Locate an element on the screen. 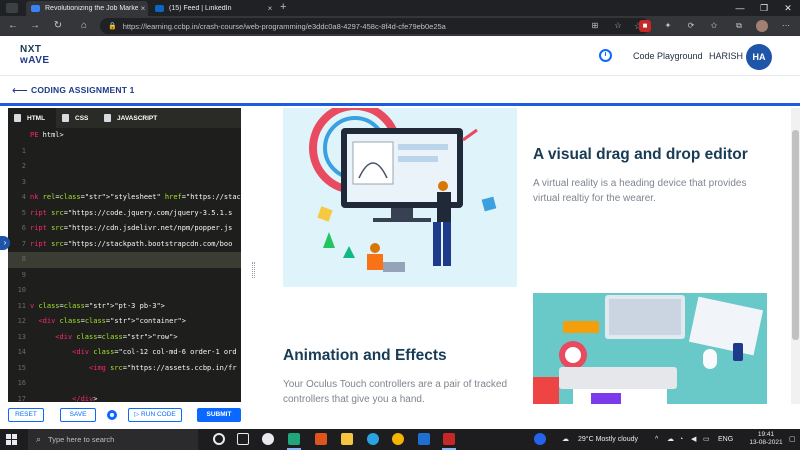 The image size is (800, 450). code-line: 11 v class=class="str">"pt-3 pb-3"> is located at coordinates (124, 307).